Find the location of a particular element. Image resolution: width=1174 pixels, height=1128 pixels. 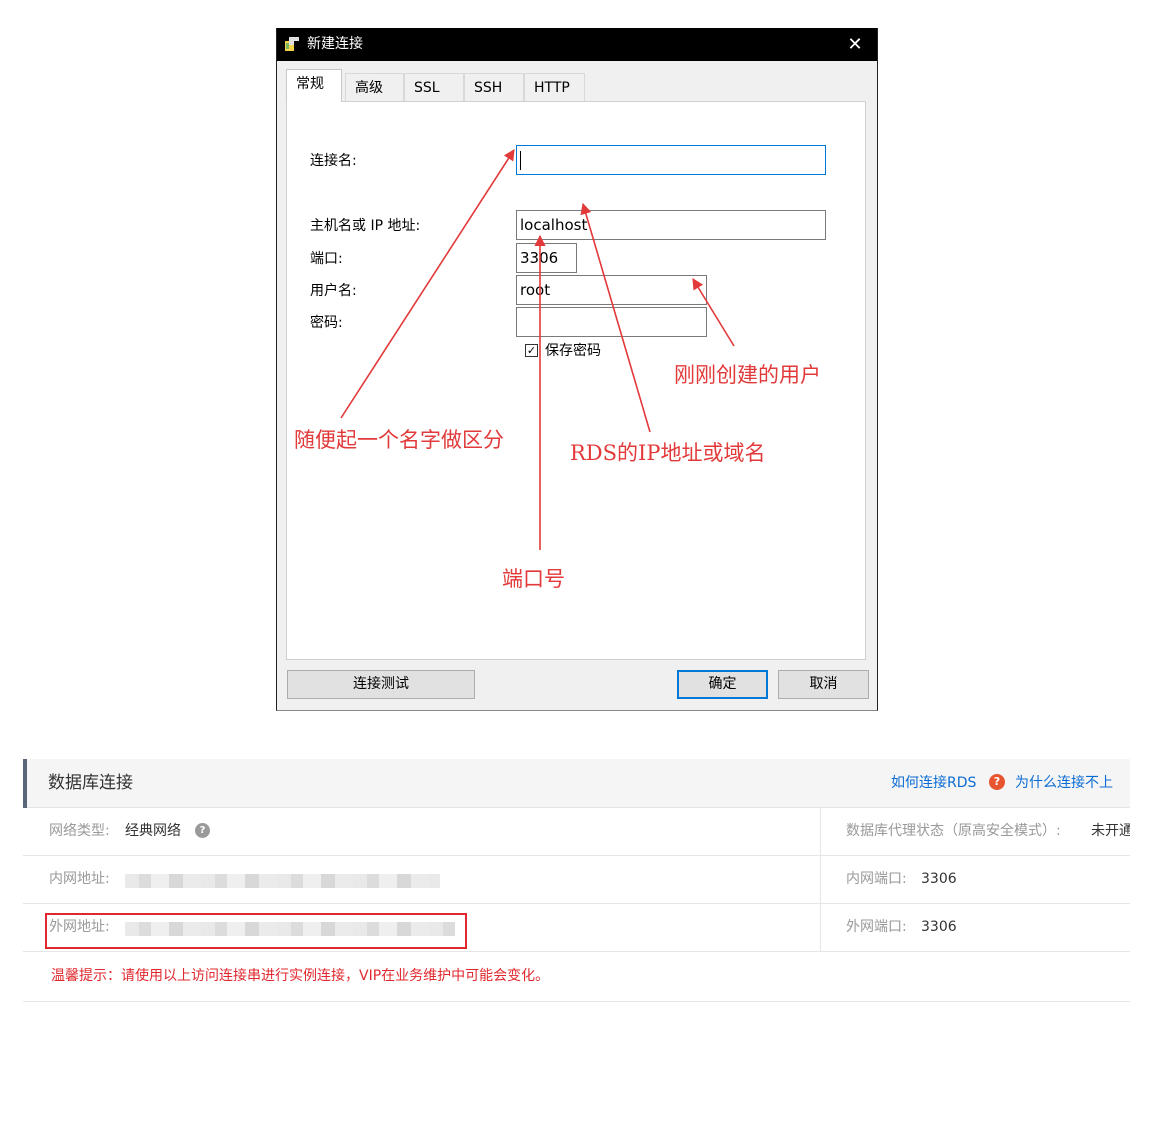

internet-address-highlight is located at coordinates (256, 931).